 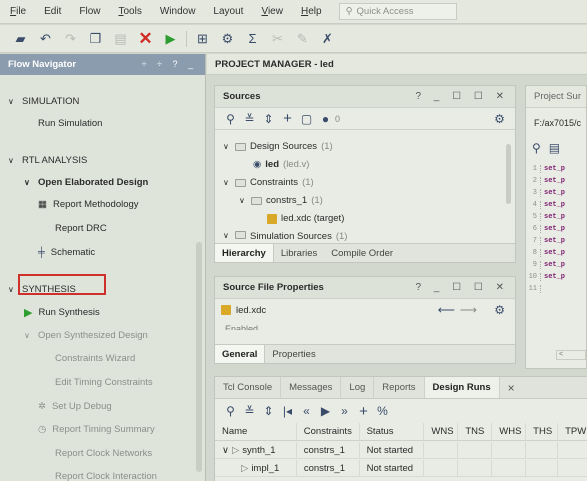 I want to click on tree-design-sources: ∨ Design Sources (1), so click(x=278, y=146).